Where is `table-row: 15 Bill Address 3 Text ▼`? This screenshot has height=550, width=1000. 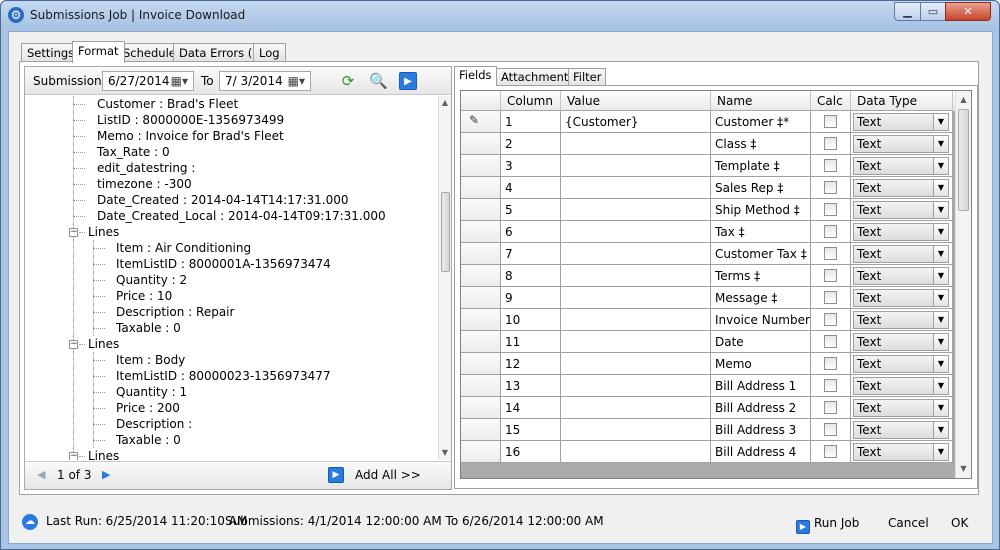
table-row: 15 Bill Address 3 Text ▼ is located at coordinates (707, 430).